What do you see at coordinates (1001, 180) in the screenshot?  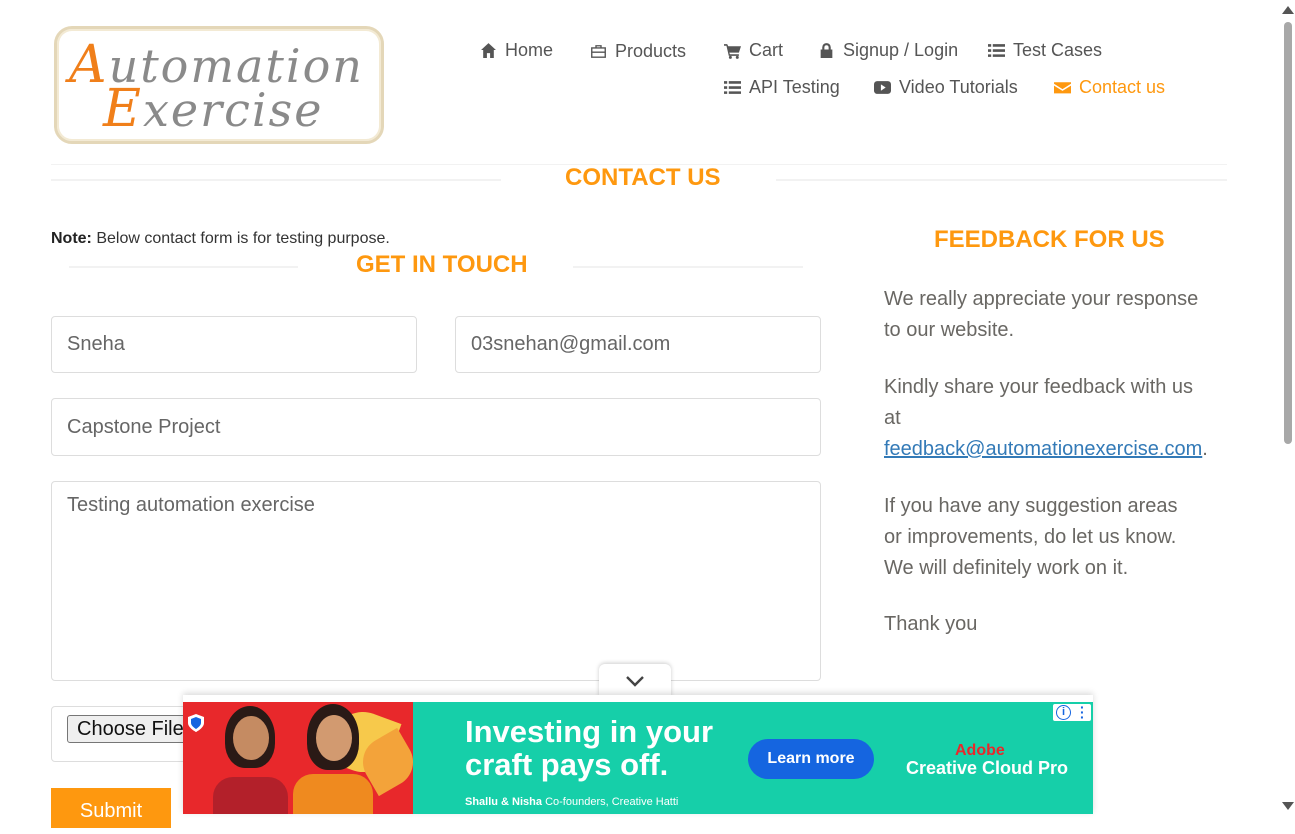 I see `title-rule-right` at bounding box center [1001, 180].